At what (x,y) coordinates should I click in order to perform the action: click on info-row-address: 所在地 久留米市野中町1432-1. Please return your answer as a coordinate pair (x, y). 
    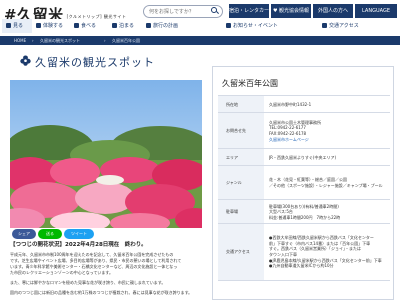
    Looking at the image, I should click on (304, 104).